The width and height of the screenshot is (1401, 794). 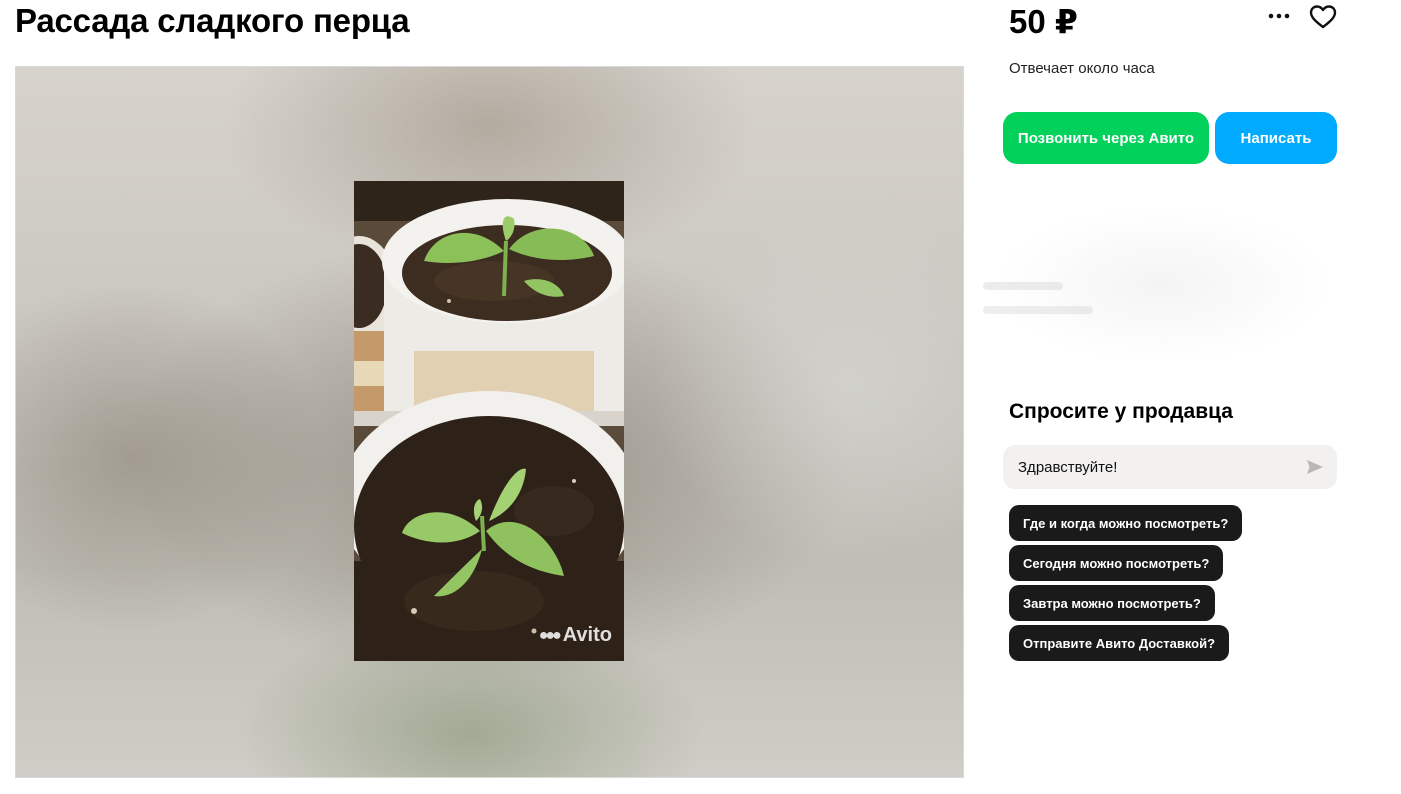 I want to click on write-message-button: Написать, so click(x=1276, y=138).